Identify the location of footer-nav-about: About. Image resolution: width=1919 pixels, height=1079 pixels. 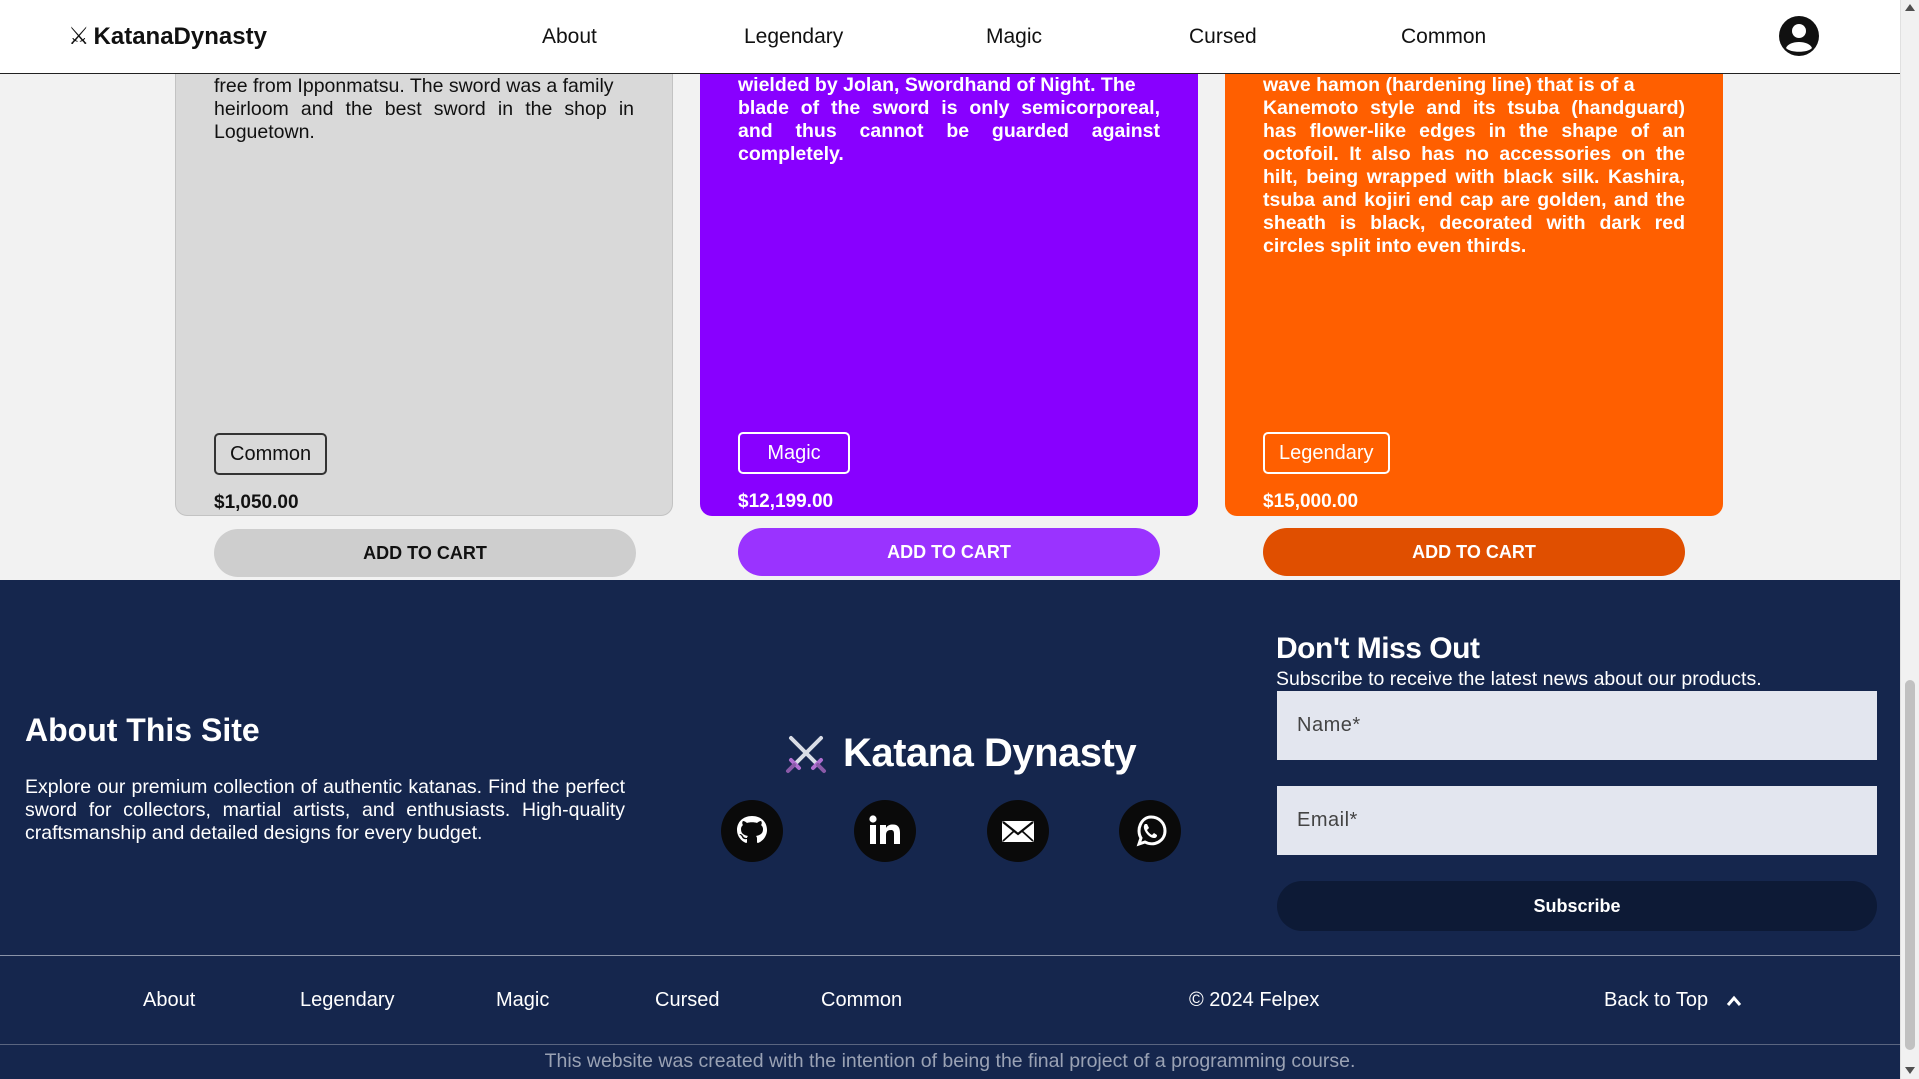
(169, 1000).